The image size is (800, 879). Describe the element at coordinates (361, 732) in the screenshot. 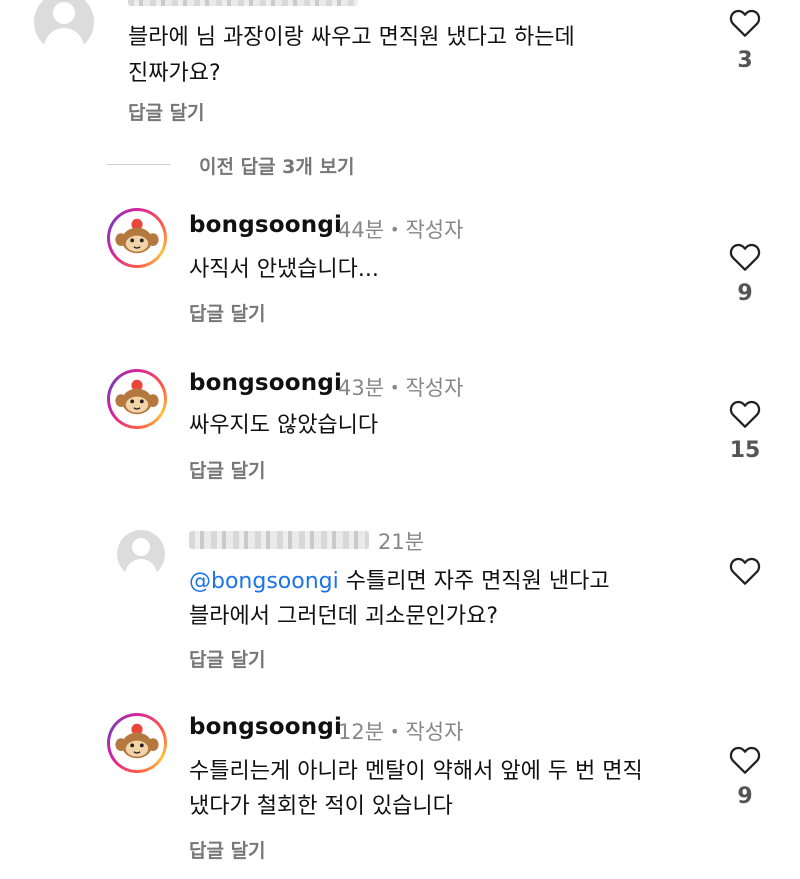

I see `timestamp: 12분` at that location.